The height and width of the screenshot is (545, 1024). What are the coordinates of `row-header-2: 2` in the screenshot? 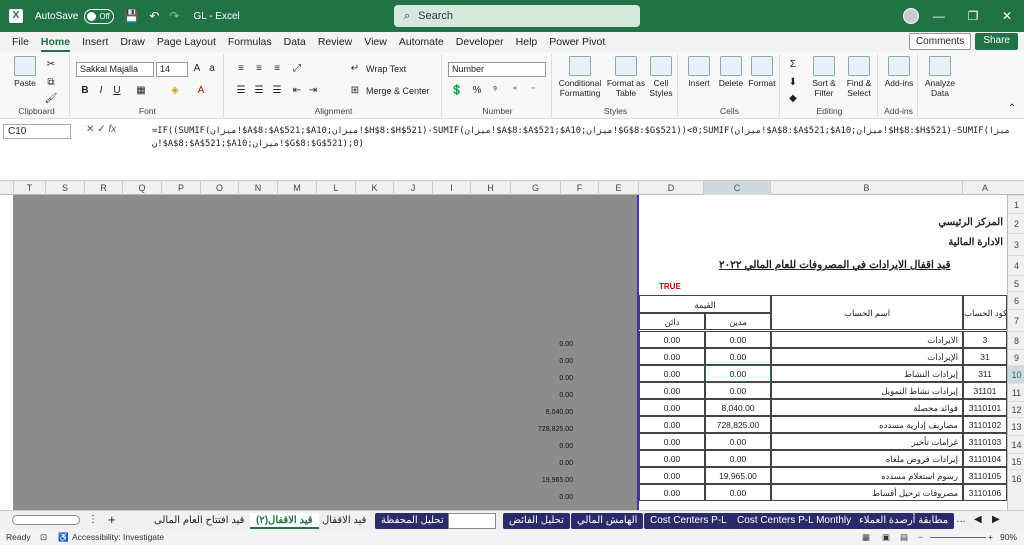 It's located at (1016, 223).